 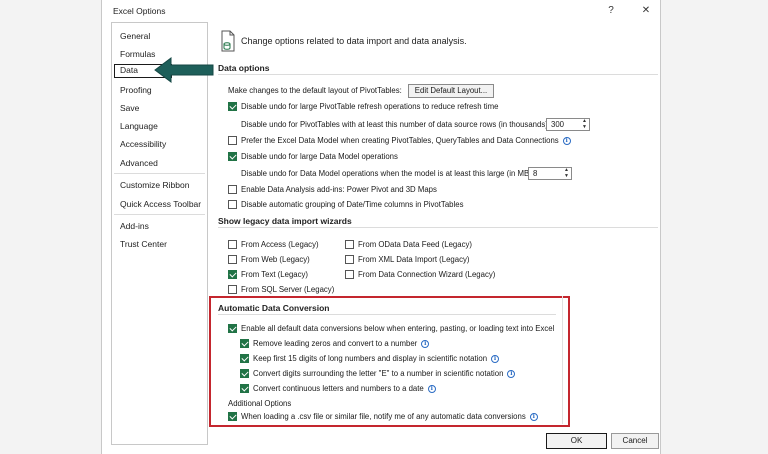 I want to click on help-icon: ?, so click(x=611, y=11).